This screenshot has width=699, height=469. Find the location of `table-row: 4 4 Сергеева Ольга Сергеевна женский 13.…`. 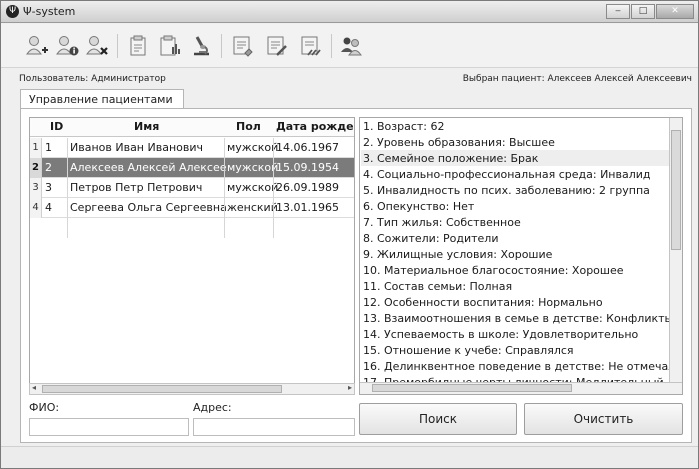

table-row: 4 4 Сергеева Ольга Сергеевна женский 13.… is located at coordinates (192, 208).